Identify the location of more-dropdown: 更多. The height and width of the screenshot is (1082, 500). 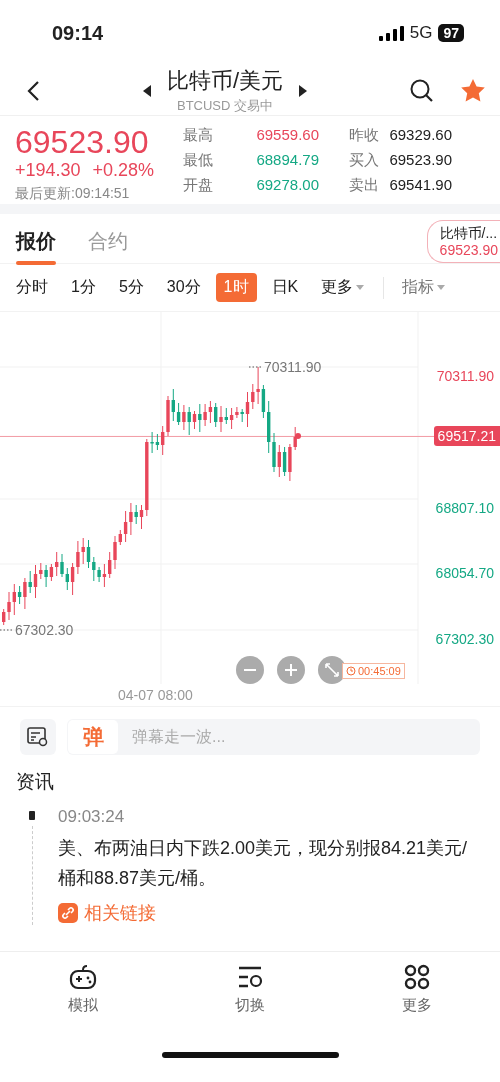
(343, 287).